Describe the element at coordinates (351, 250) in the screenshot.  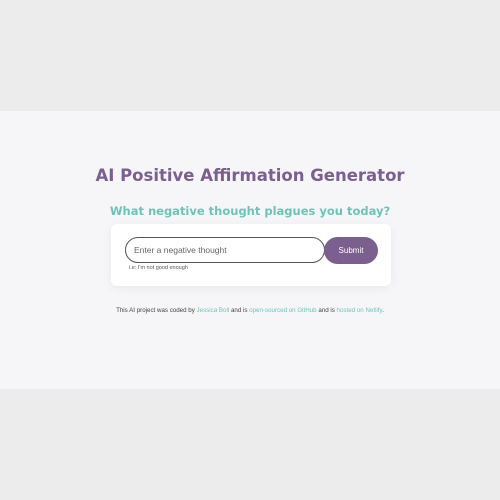
I see `submit-button: Submit` at that location.